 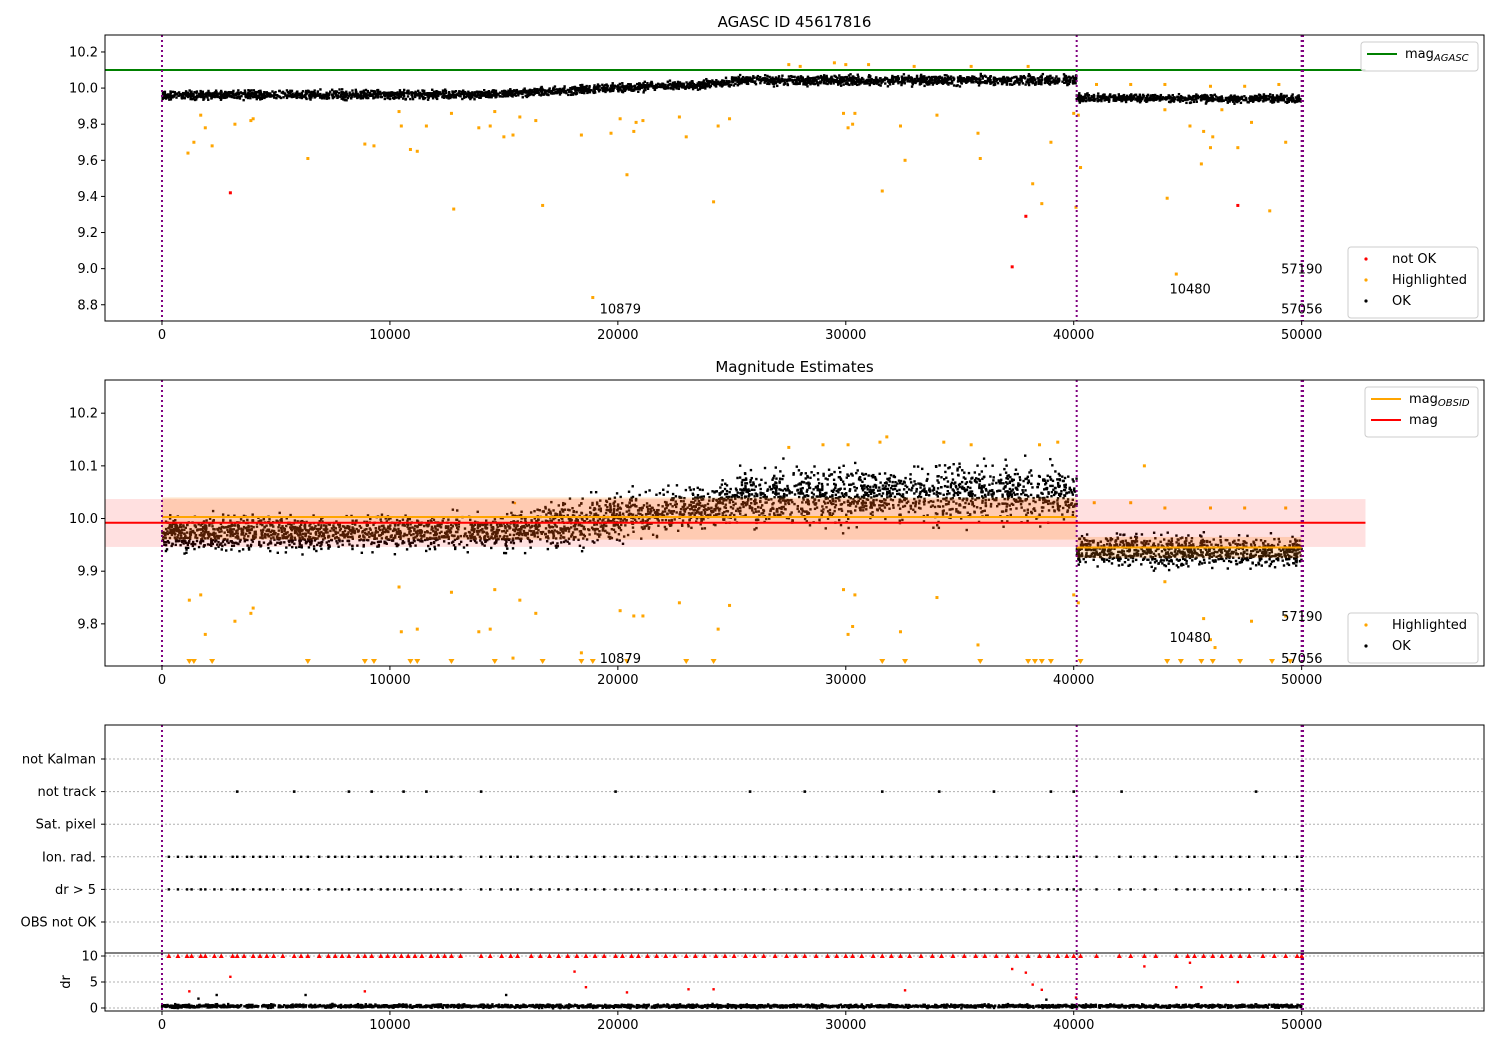 What do you see at coordinates (620, 309) in the screenshot?
I see `obsid-annotation: 10879` at bounding box center [620, 309].